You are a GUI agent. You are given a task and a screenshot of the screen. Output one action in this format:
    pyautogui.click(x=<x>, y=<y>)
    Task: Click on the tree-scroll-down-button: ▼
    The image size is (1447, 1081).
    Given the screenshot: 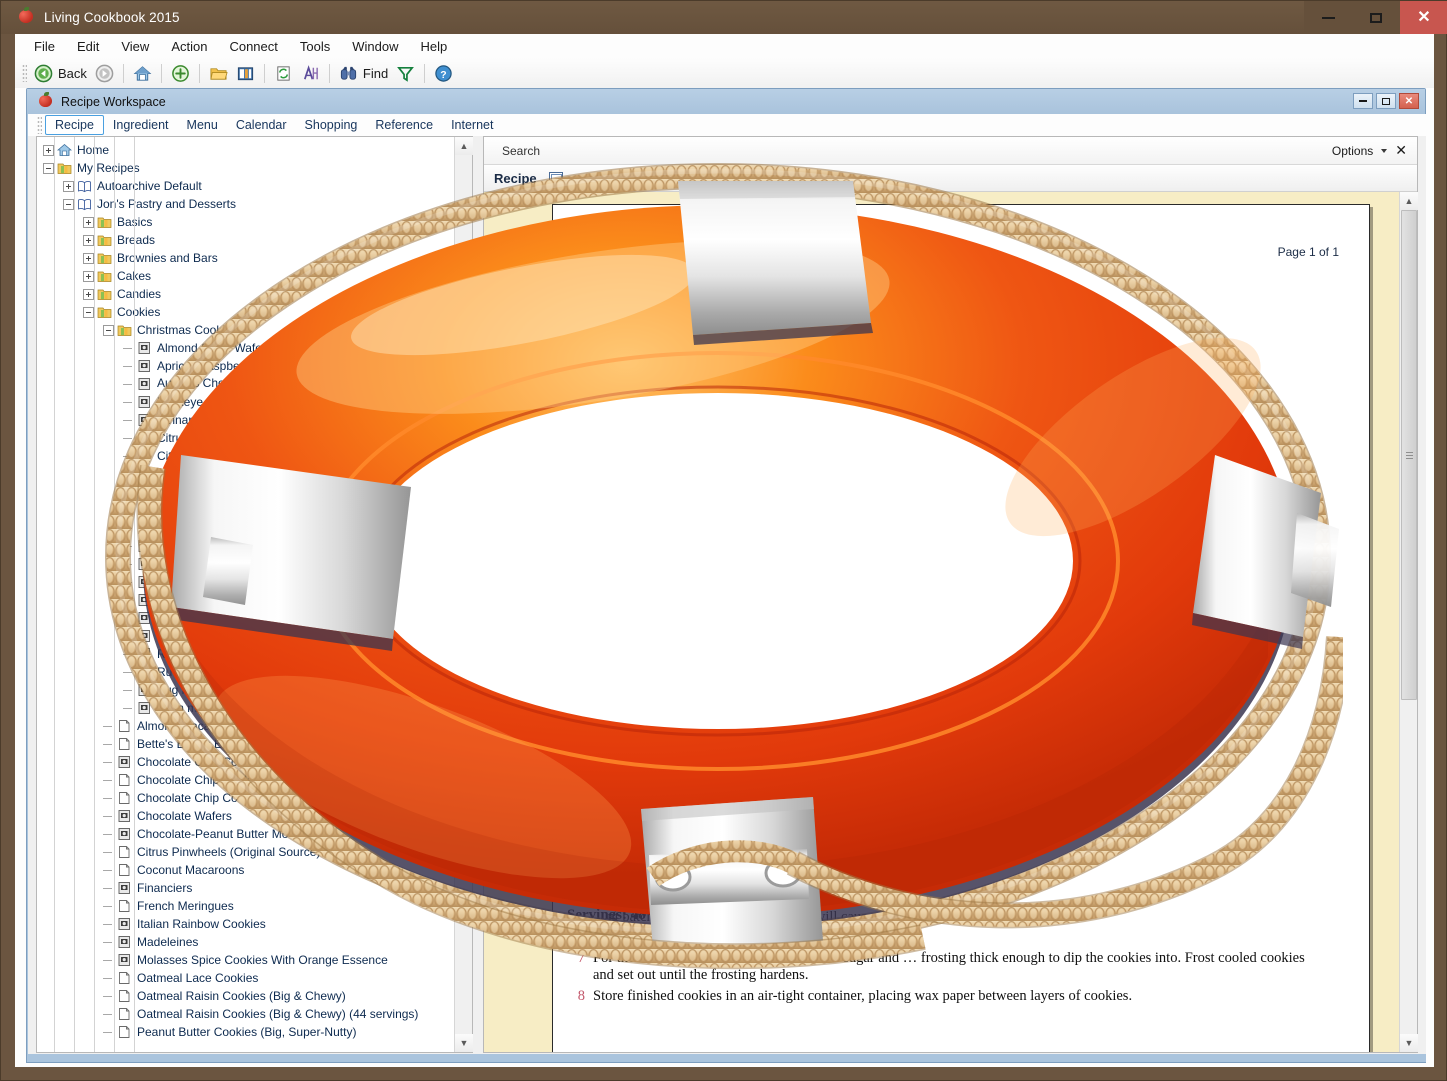 What is the action you would take?
    pyautogui.click(x=464, y=1043)
    